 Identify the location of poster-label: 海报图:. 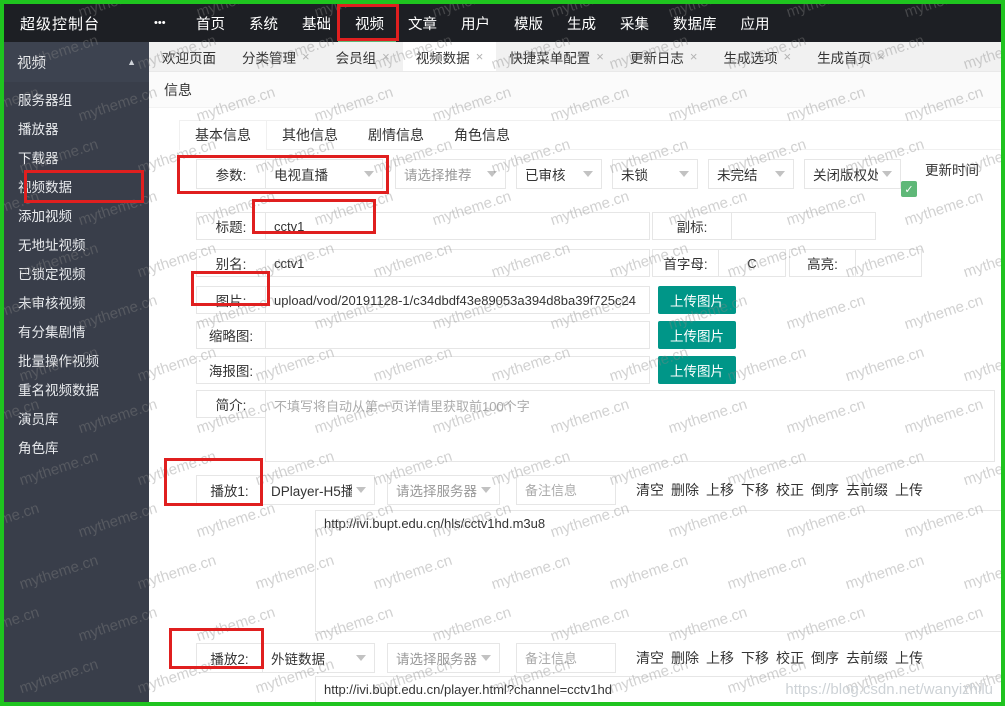
(231, 370).